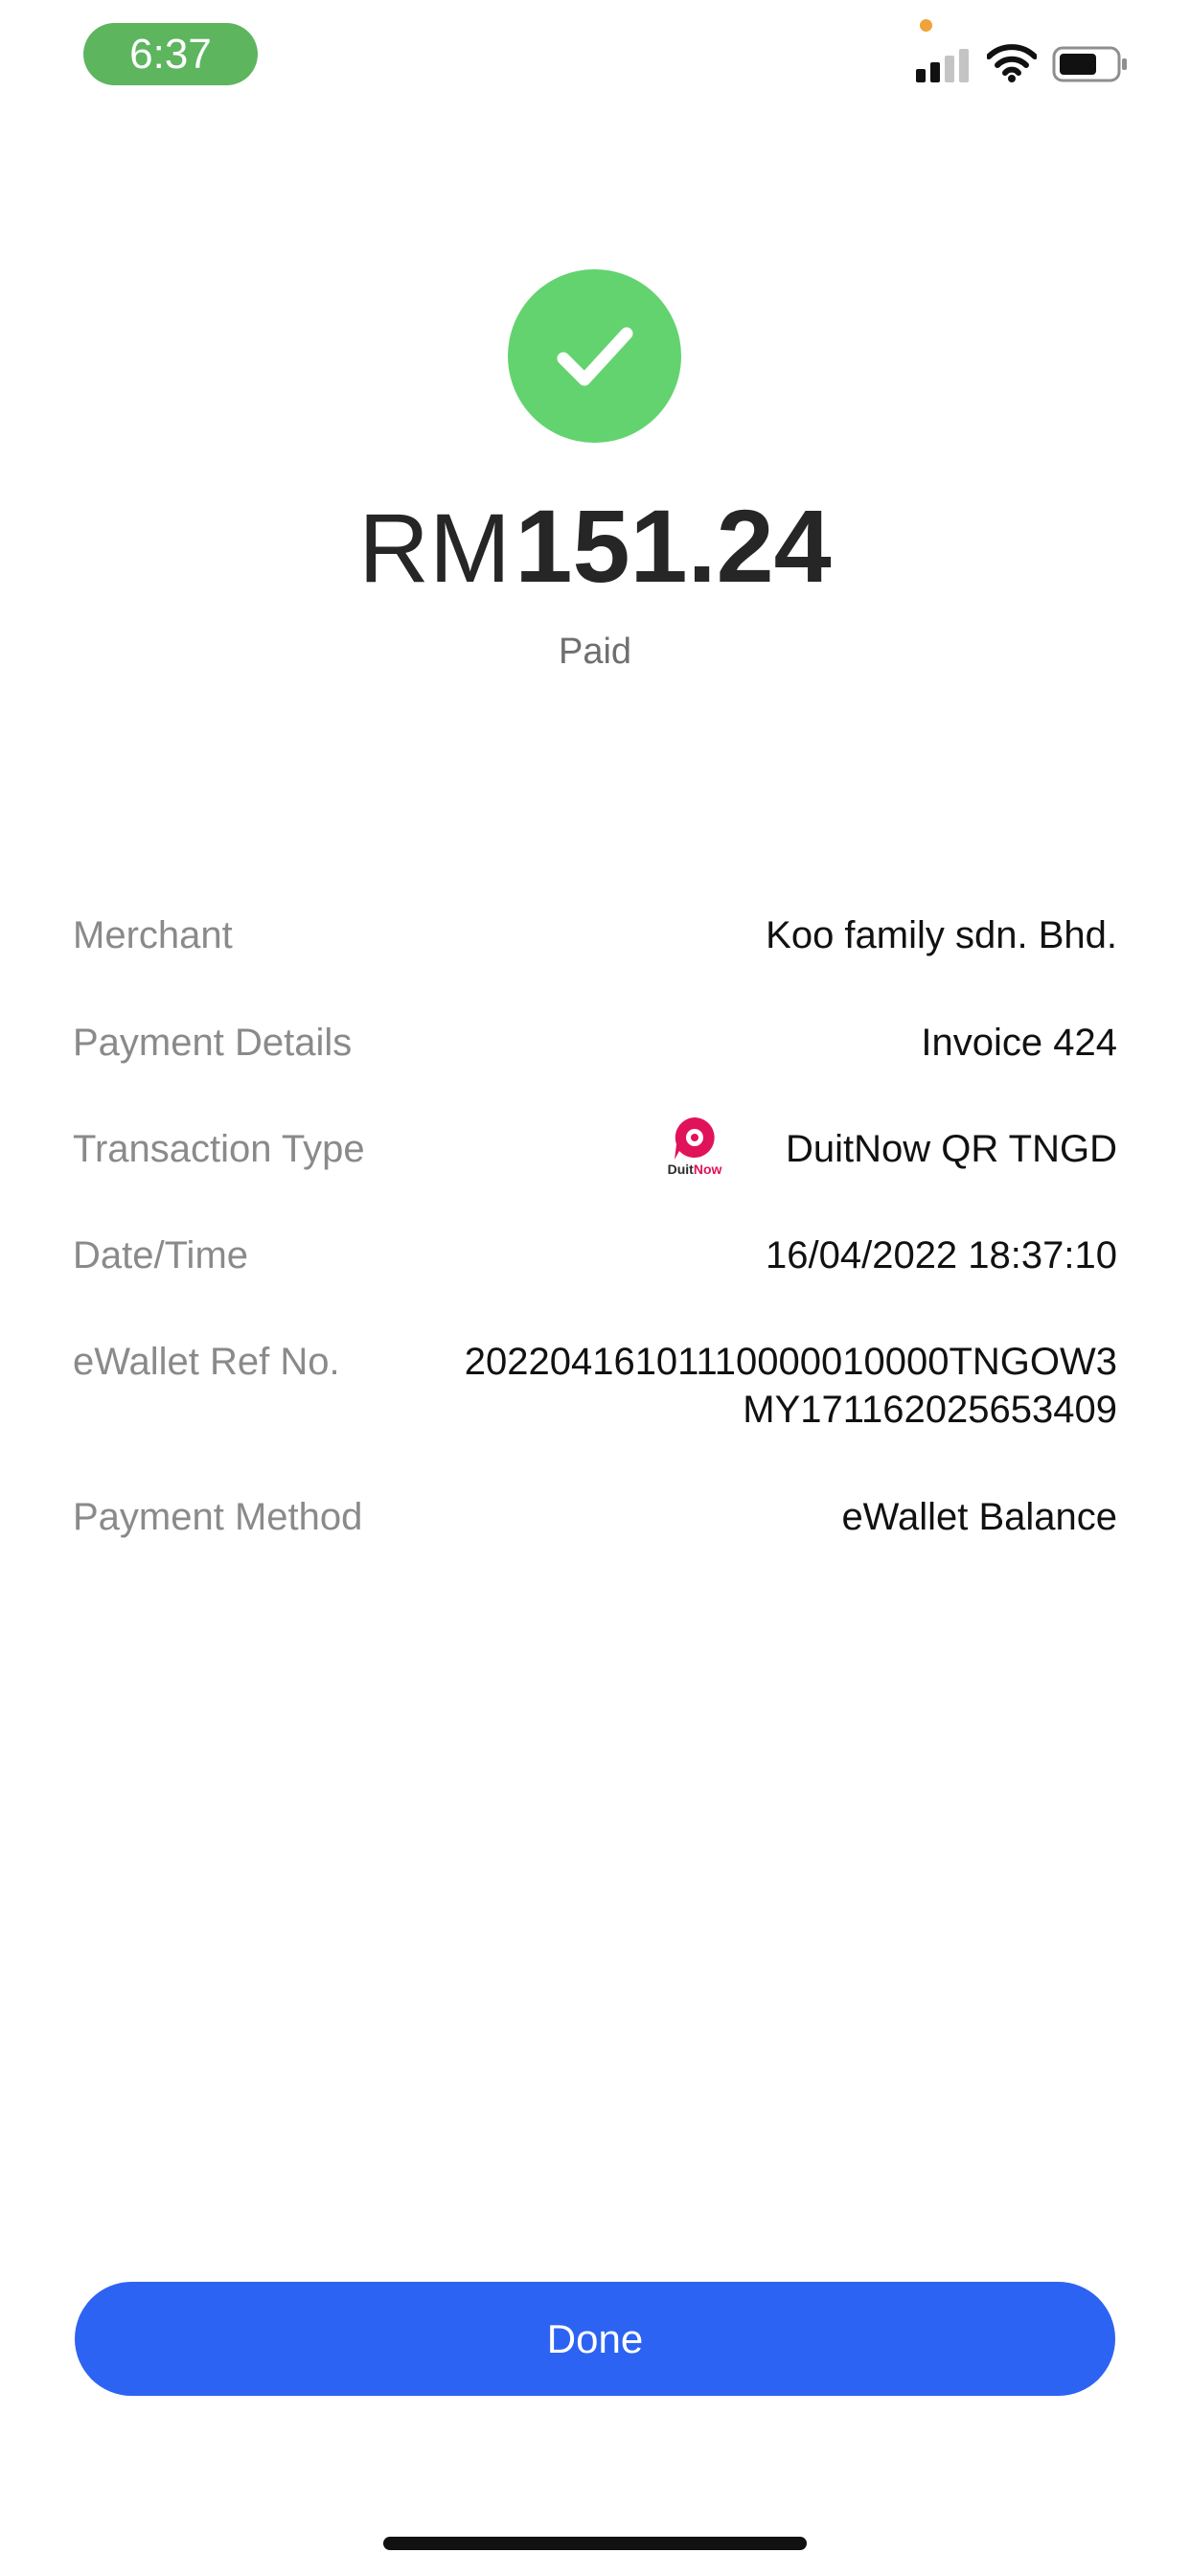 The image size is (1190, 2576). Describe the element at coordinates (153, 935) in the screenshot. I see `merchant-label: Merchant` at that location.